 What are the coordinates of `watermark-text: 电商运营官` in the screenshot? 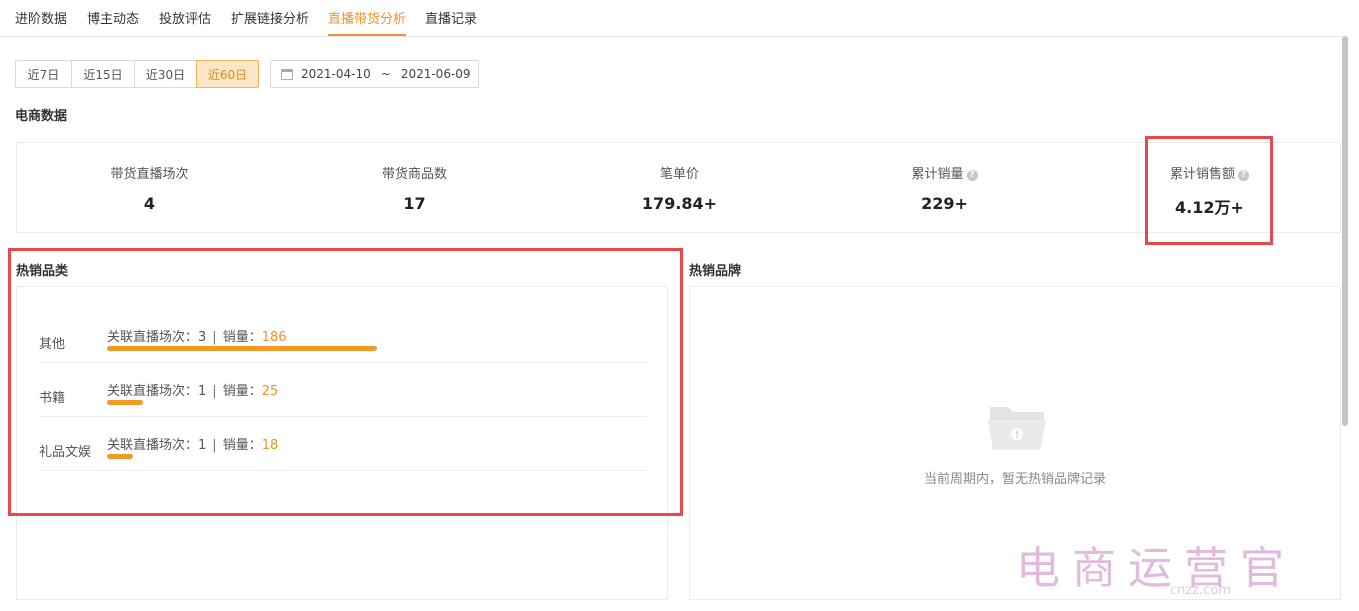 It's located at (1156, 568).